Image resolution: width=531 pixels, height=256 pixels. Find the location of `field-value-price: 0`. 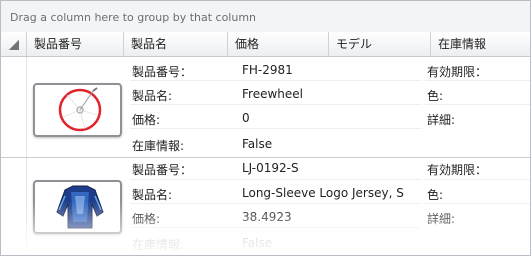

field-value-price: 0 is located at coordinates (246, 118).